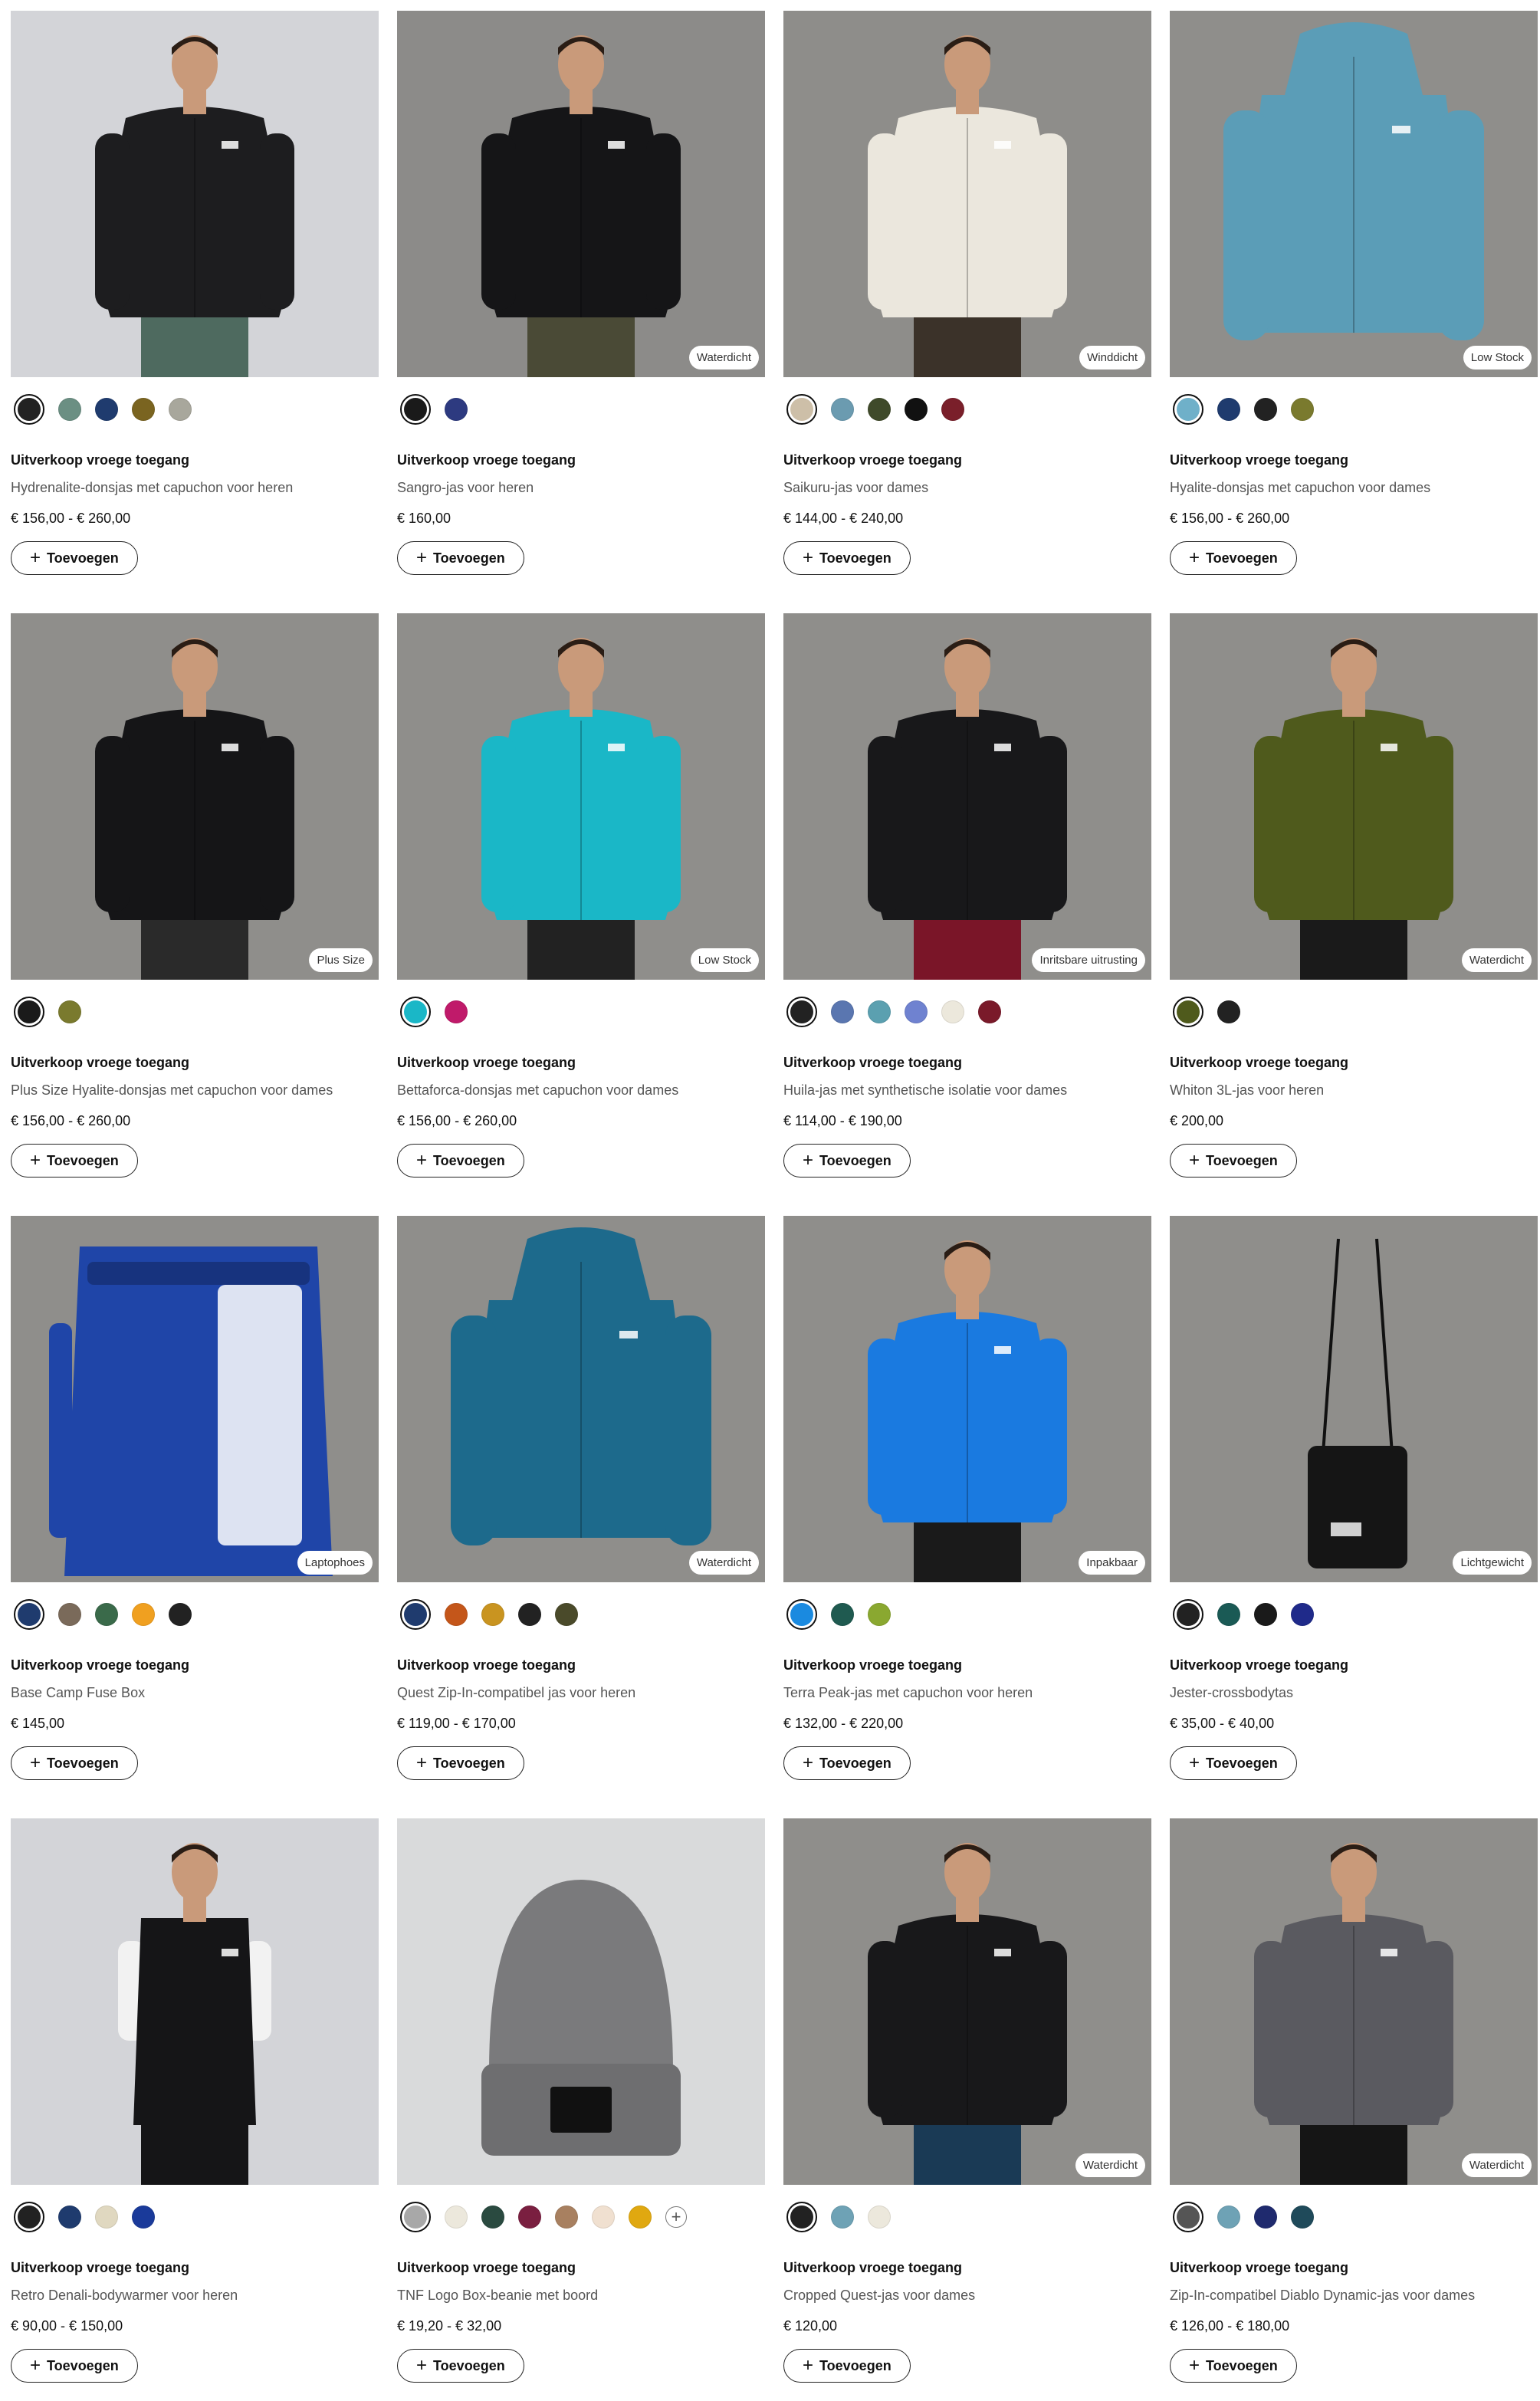 Image resolution: width=1540 pixels, height=2401 pixels. Describe the element at coordinates (78, 1693) in the screenshot. I see `product-name: Base Camp Fuse Box` at that location.